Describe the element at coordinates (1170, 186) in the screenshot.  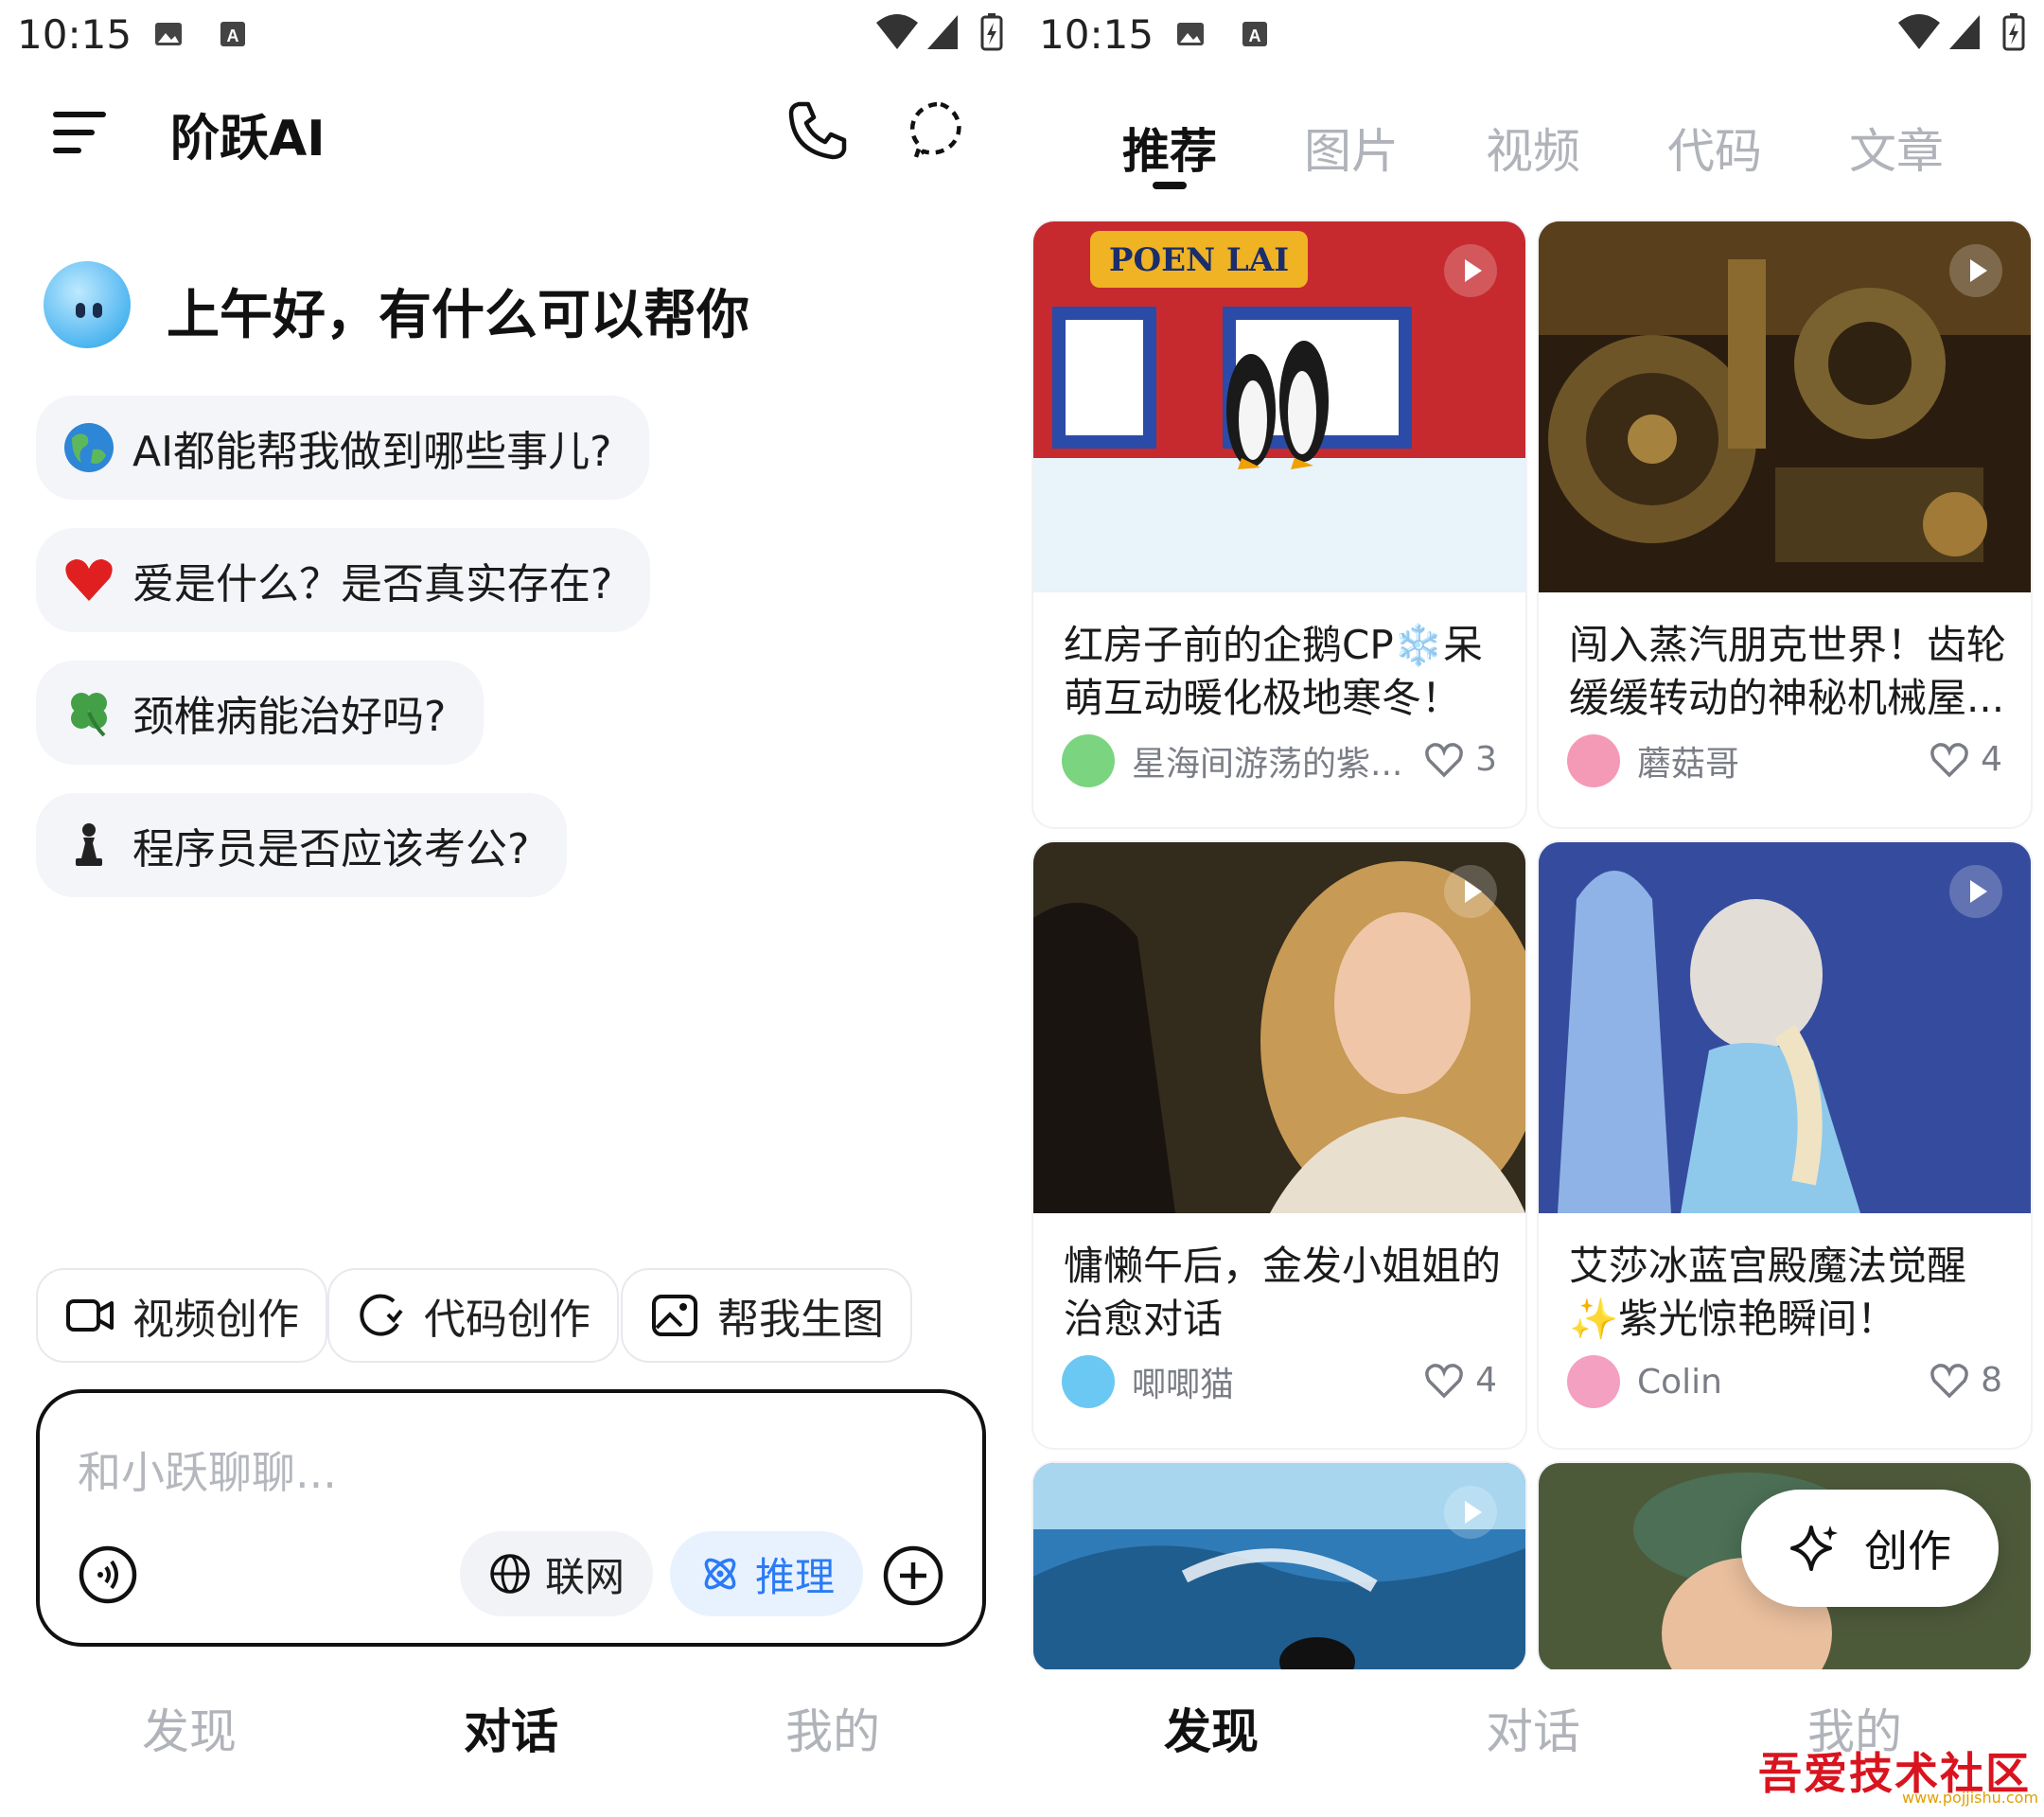
I see `active-tab-indicator` at that location.